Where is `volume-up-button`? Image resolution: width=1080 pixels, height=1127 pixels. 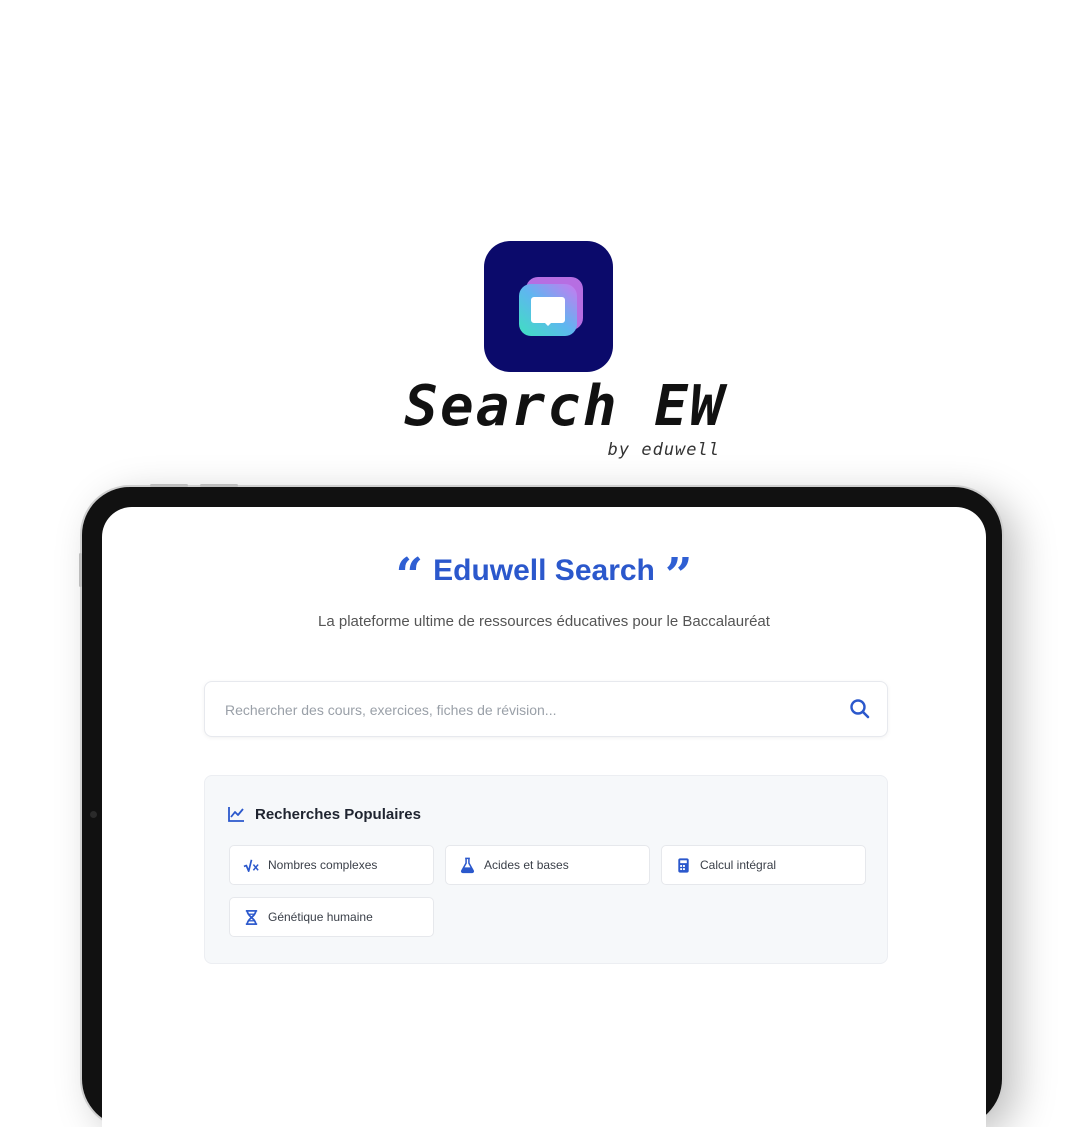 volume-up-button is located at coordinates (169, 485).